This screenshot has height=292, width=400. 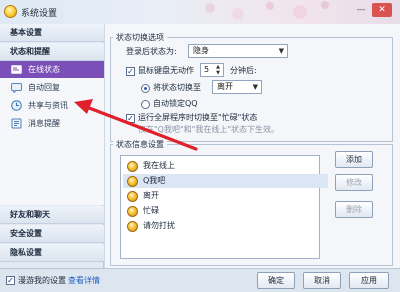 What do you see at coordinates (209, 129) in the screenshot?
I see `fullscreen-hint: 仅在"Q我吧"和"我在线上"状态下生效。` at bounding box center [209, 129].